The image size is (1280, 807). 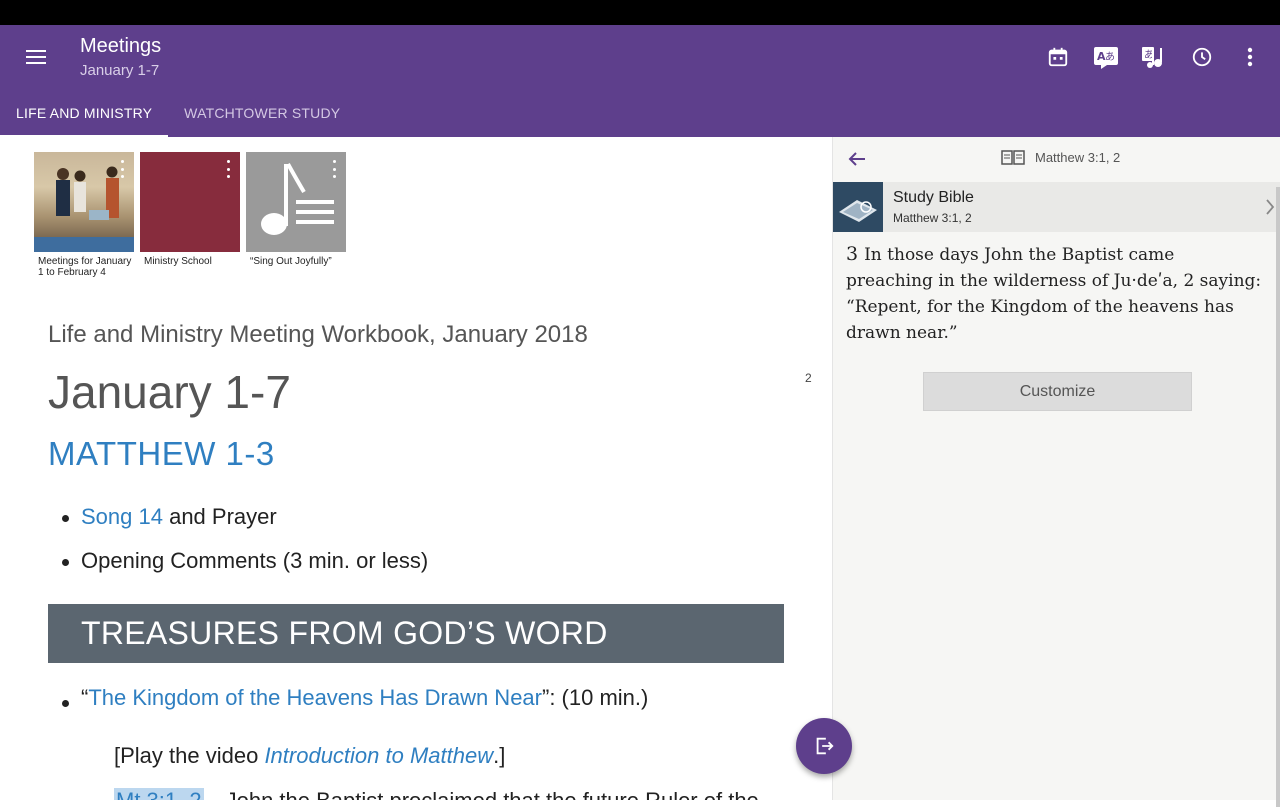 I want to click on tab-life-and-ministry: LIFE AND MINISTRY, so click(x=84, y=113).